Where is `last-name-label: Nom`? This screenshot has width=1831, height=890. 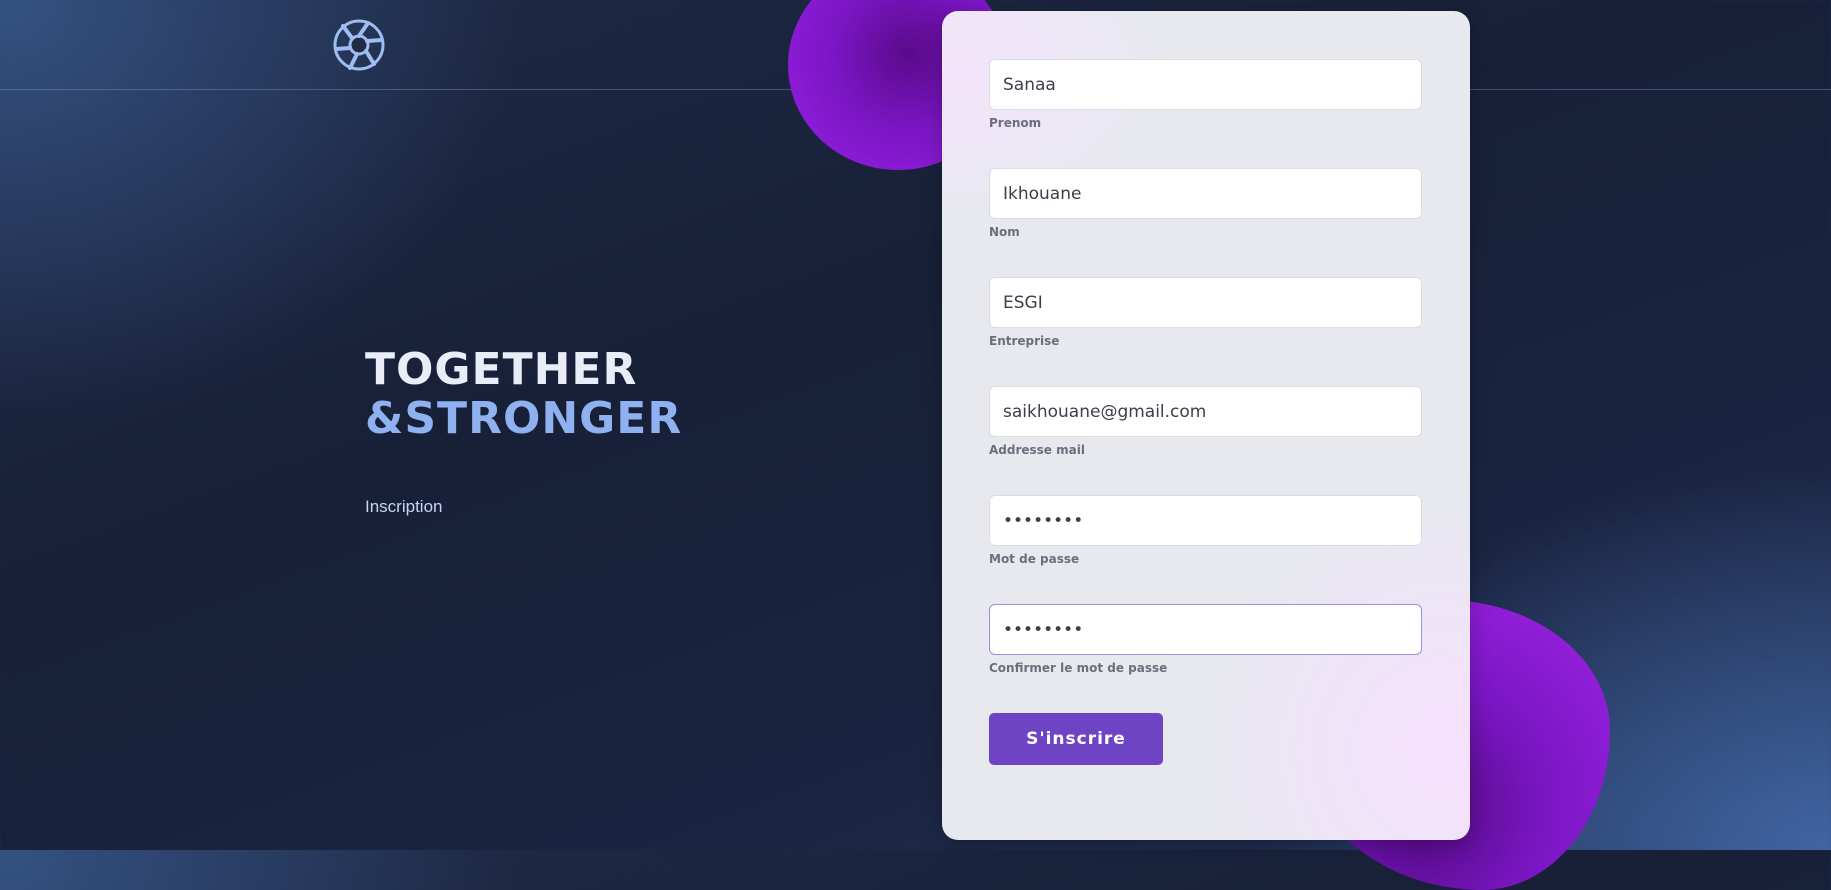 last-name-label: Nom is located at coordinates (1004, 232).